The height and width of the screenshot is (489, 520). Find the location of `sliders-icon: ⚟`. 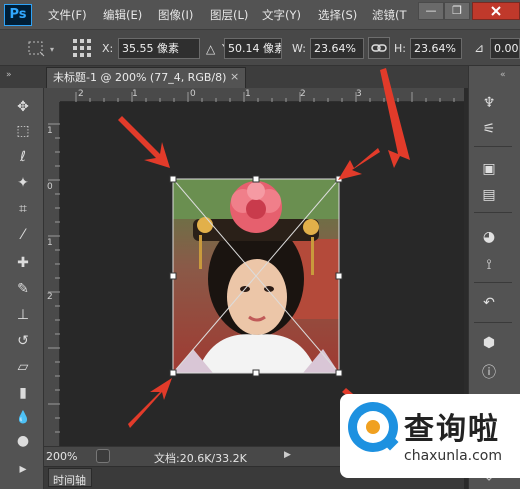

sliders-icon: ⚟ is located at coordinates (489, 129).